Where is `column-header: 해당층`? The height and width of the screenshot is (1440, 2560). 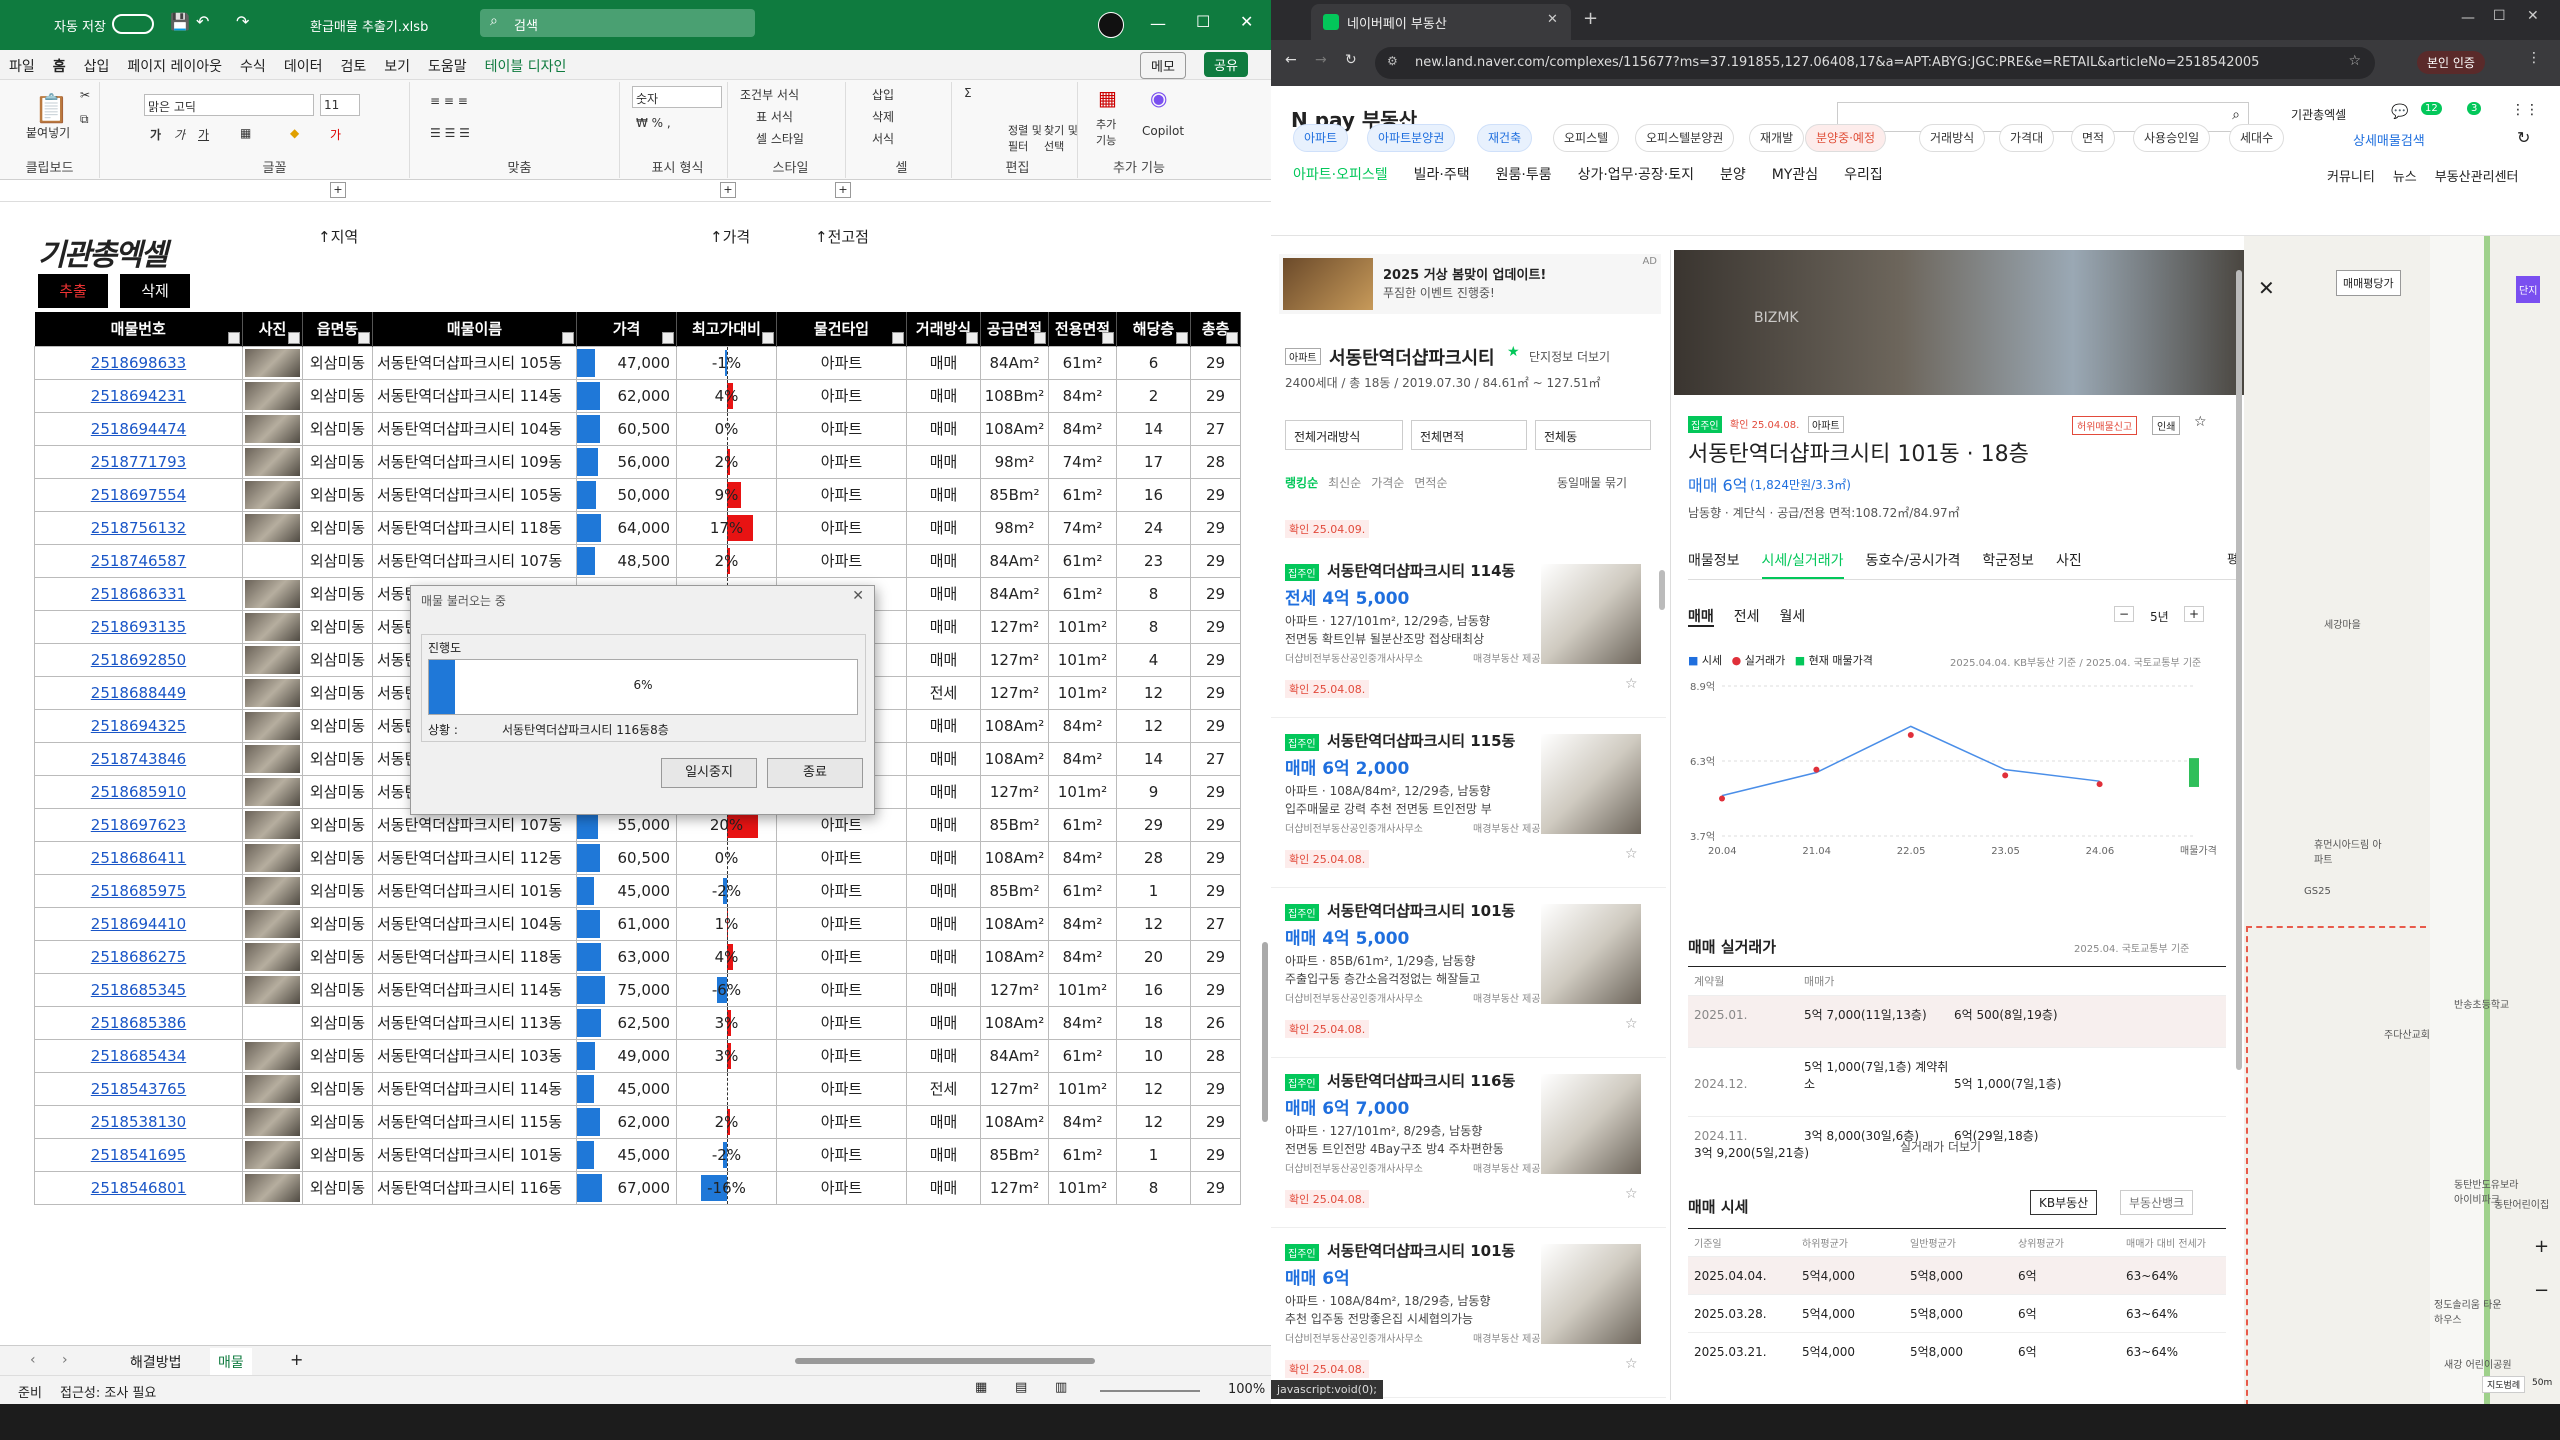
column-header: 해당층 is located at coordinates (1153, 329).